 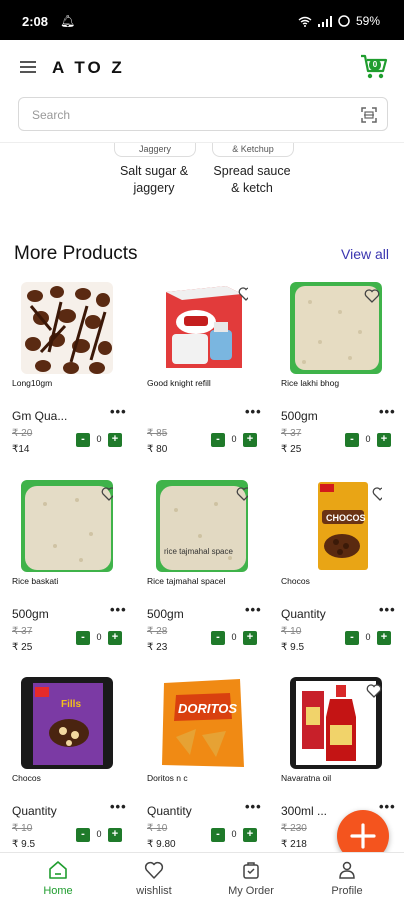 What do you see at coordinates (67, 723) in the screenshot?
I see `product-image: Fills` at bounding box center [67, 723].